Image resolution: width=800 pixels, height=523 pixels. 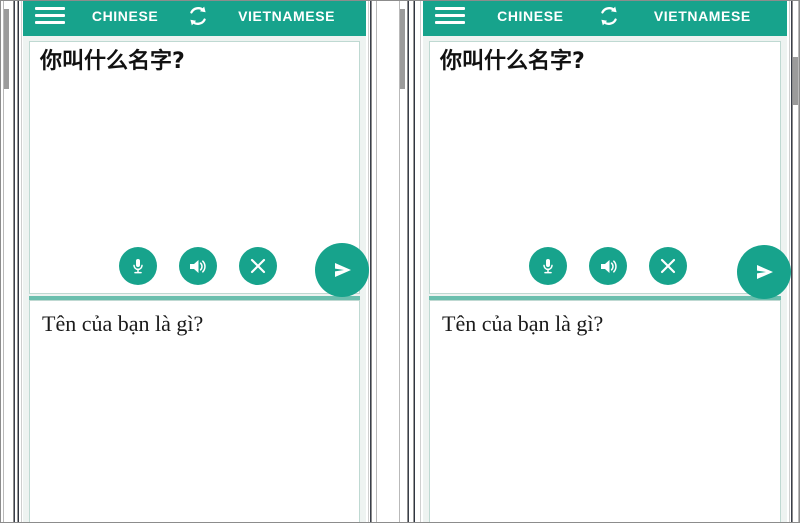 What do you see at coordinates (795, 81) in the screenshot?
I see `phone-right-power-button` at bounding box center [795, 81].